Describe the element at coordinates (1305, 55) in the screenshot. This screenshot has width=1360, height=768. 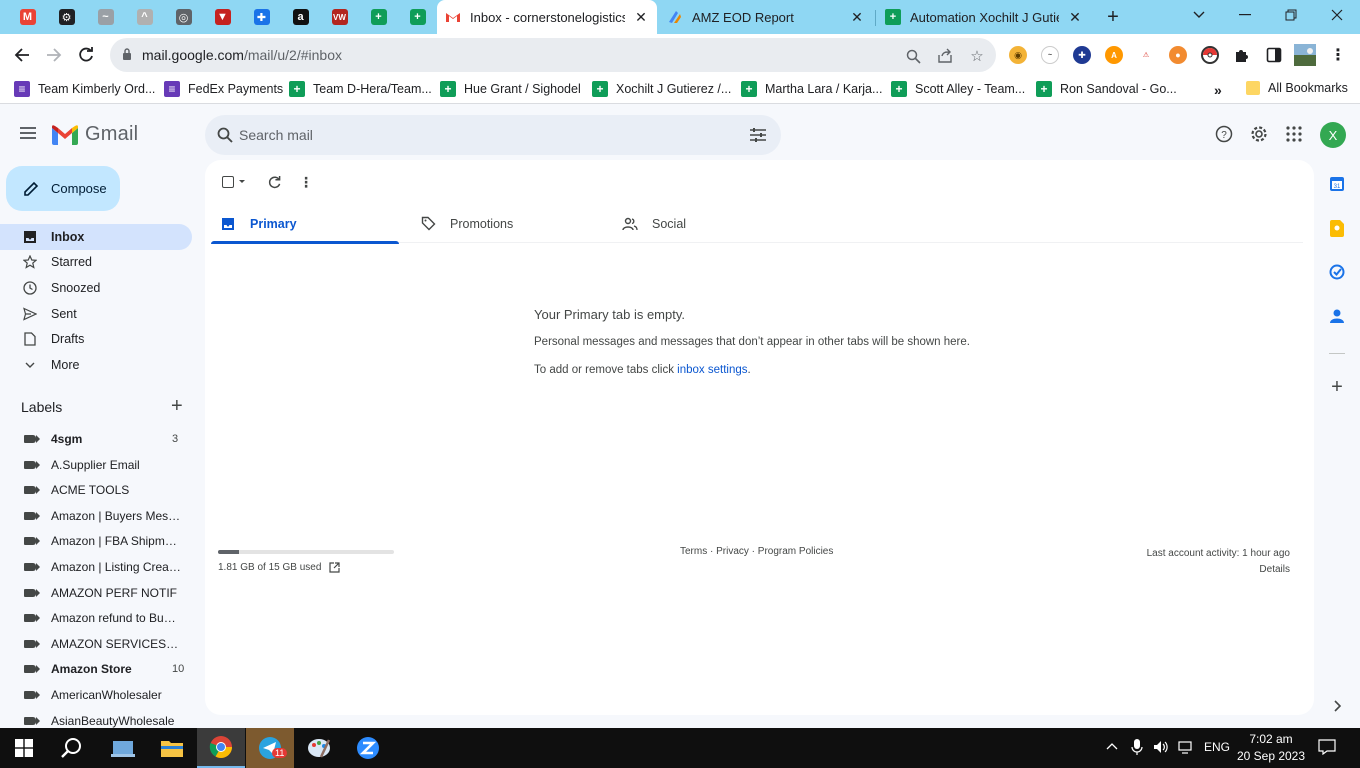
I see `profile-avatar-icon` at that location.